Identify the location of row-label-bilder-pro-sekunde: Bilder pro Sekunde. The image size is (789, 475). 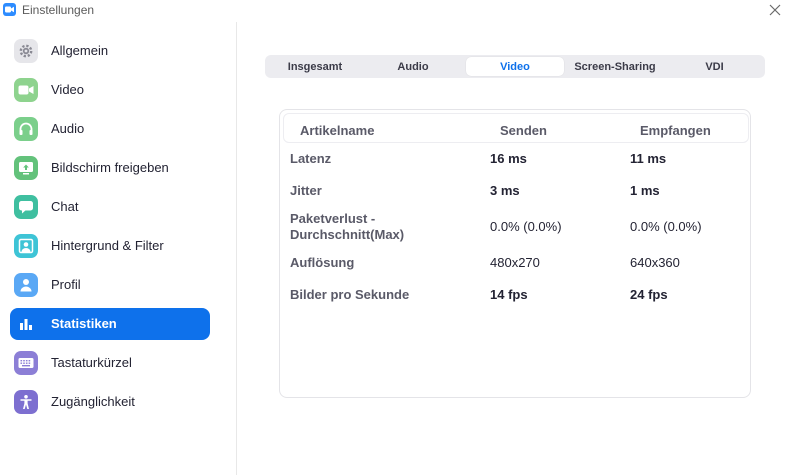
(350, 294).